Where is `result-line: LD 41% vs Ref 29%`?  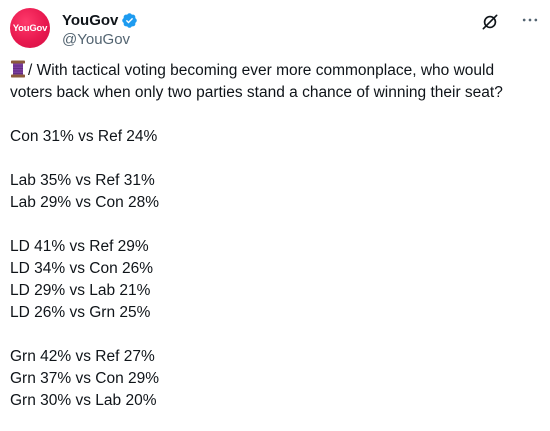
result-line: LD 41% vs Ref 29% is located at coordinates (79, 246).